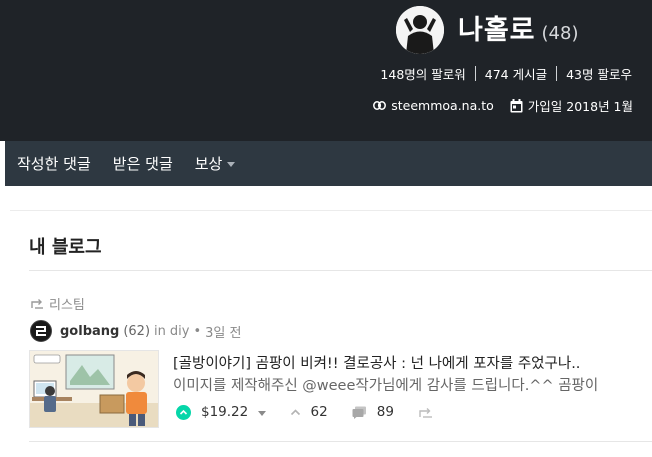 This screenshot has height=457, width=652. I want to click on nav-item-label: 작성한 댓글, so click(54, 164).